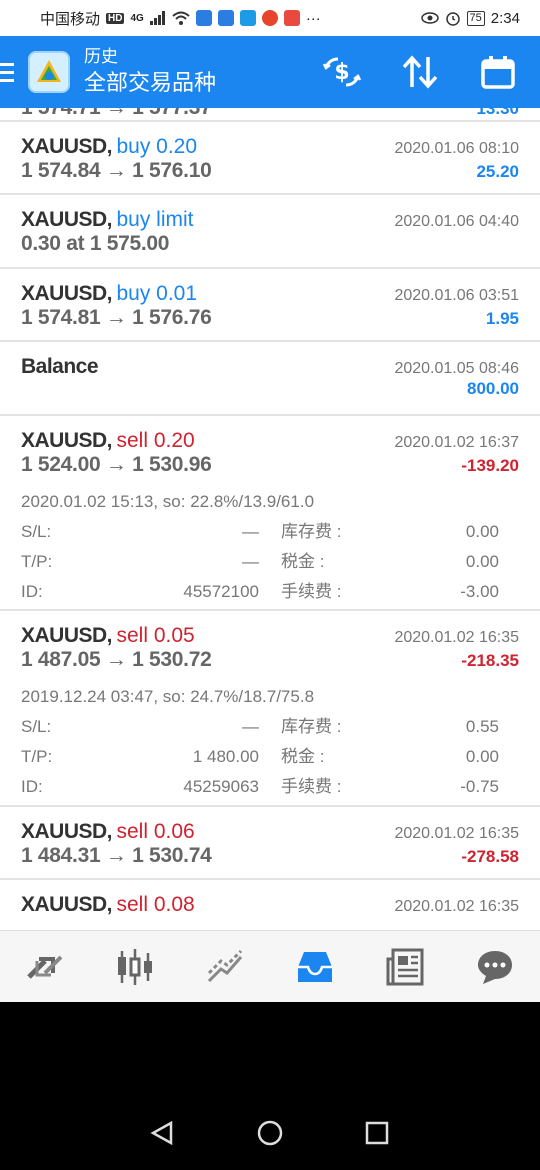 This screenshot has width=540, height=1170. Describe the element at coordinates (155, 635) in the screenshot. I see `trade-action: sell 0.05` at that location.